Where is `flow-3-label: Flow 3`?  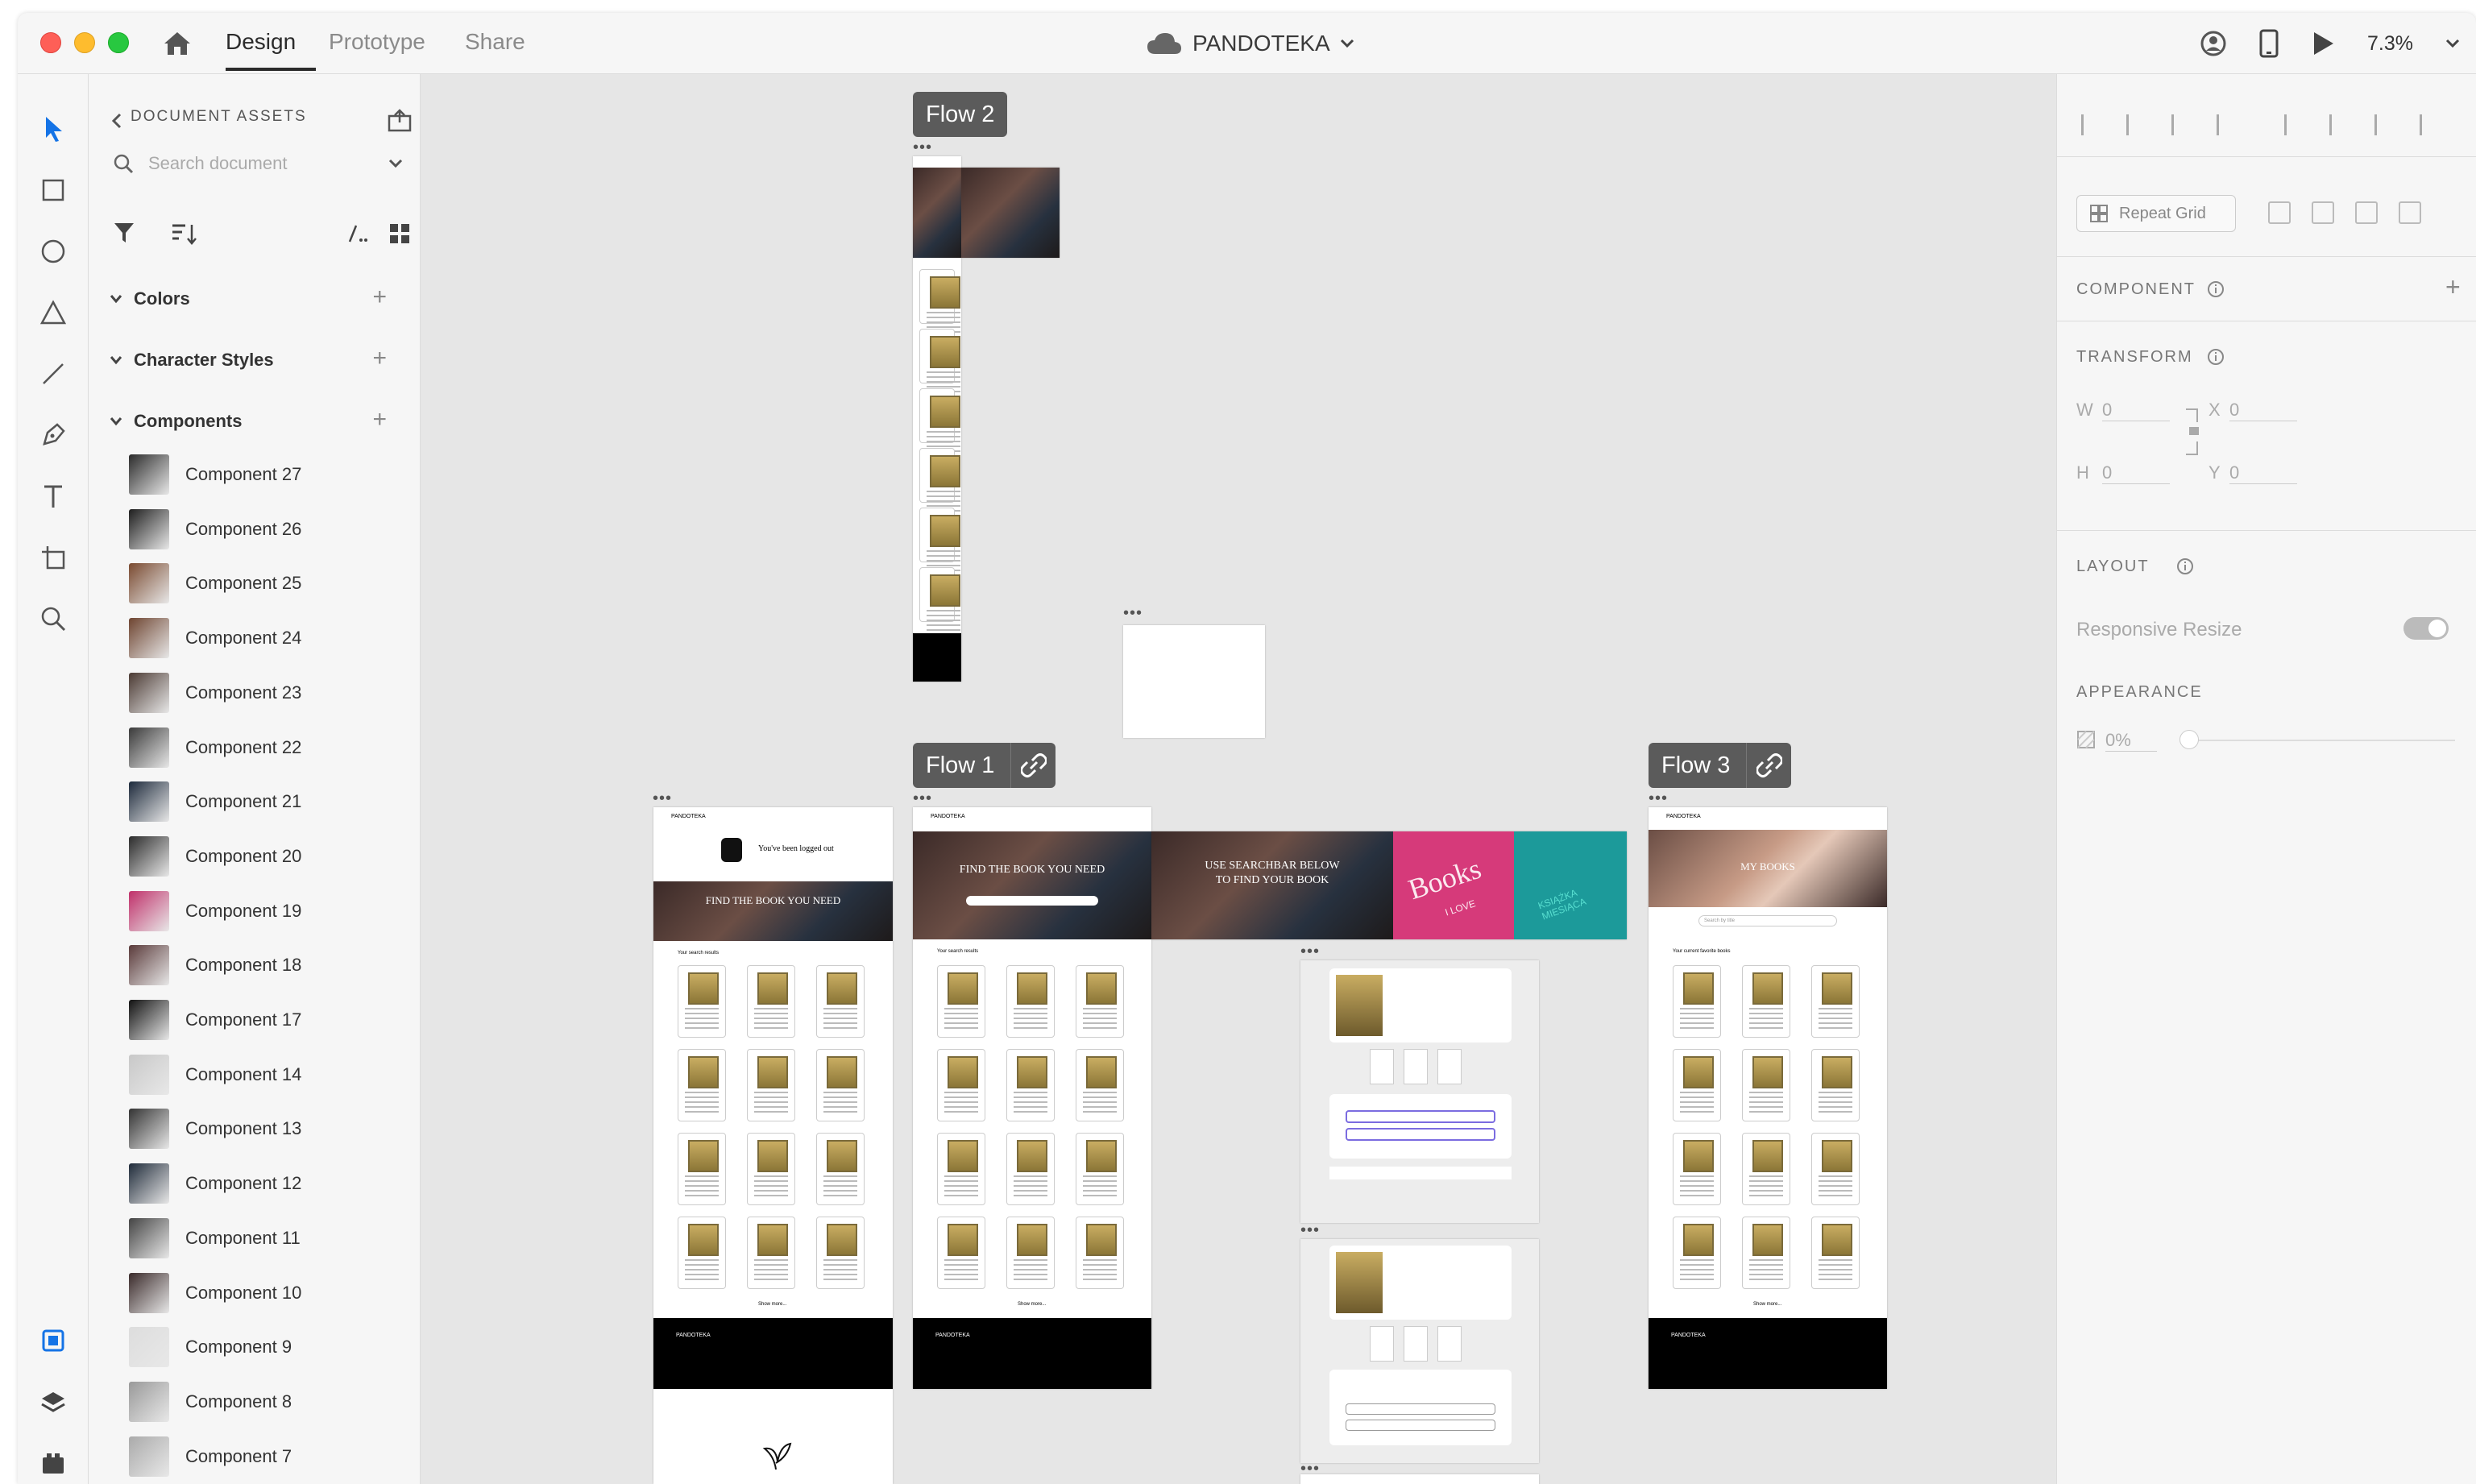
flow-3-label: Flow 3 is located at coordinates (1721, 765).